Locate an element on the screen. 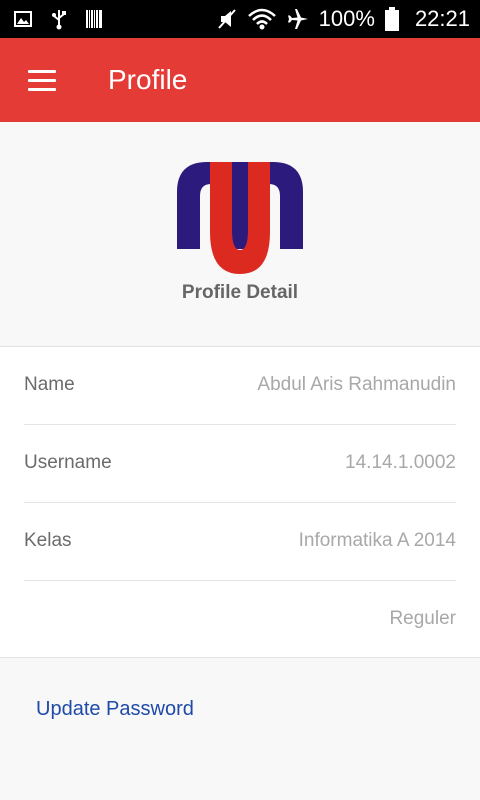 The width and height of the screenshot is (480, 800). status-right-icons: 100% 22:21 is located at coordinates (343, 19).